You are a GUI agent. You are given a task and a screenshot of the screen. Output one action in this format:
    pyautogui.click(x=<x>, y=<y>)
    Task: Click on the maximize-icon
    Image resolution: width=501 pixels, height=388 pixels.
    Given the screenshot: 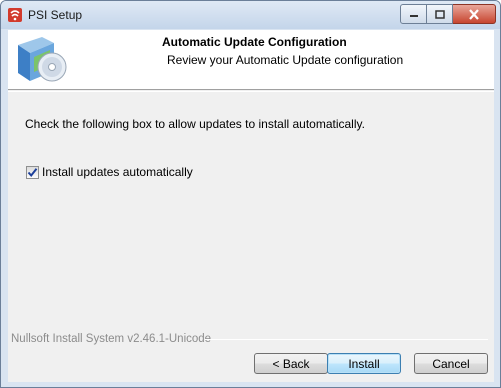 What is the action you would take?
    pyautogui.click(x=439, y=14)
    